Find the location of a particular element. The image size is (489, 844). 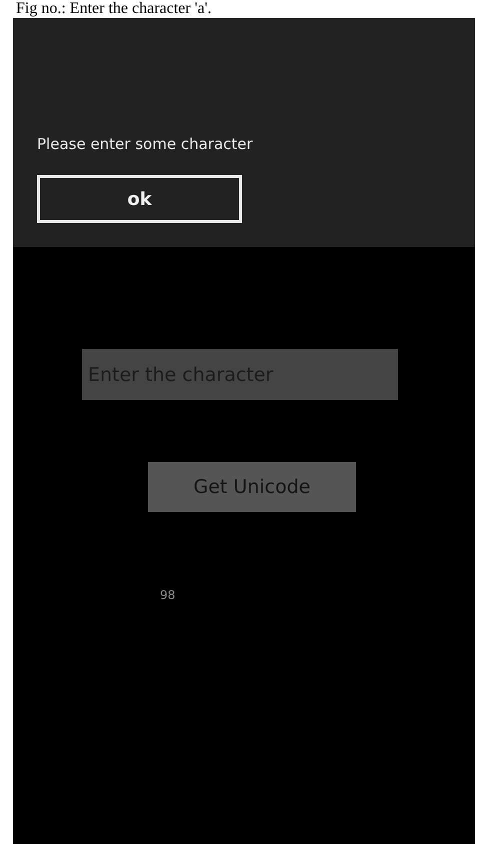

figure-caption: Fig no.: Enter the character 'a'. is located at coordinates (113, 9).